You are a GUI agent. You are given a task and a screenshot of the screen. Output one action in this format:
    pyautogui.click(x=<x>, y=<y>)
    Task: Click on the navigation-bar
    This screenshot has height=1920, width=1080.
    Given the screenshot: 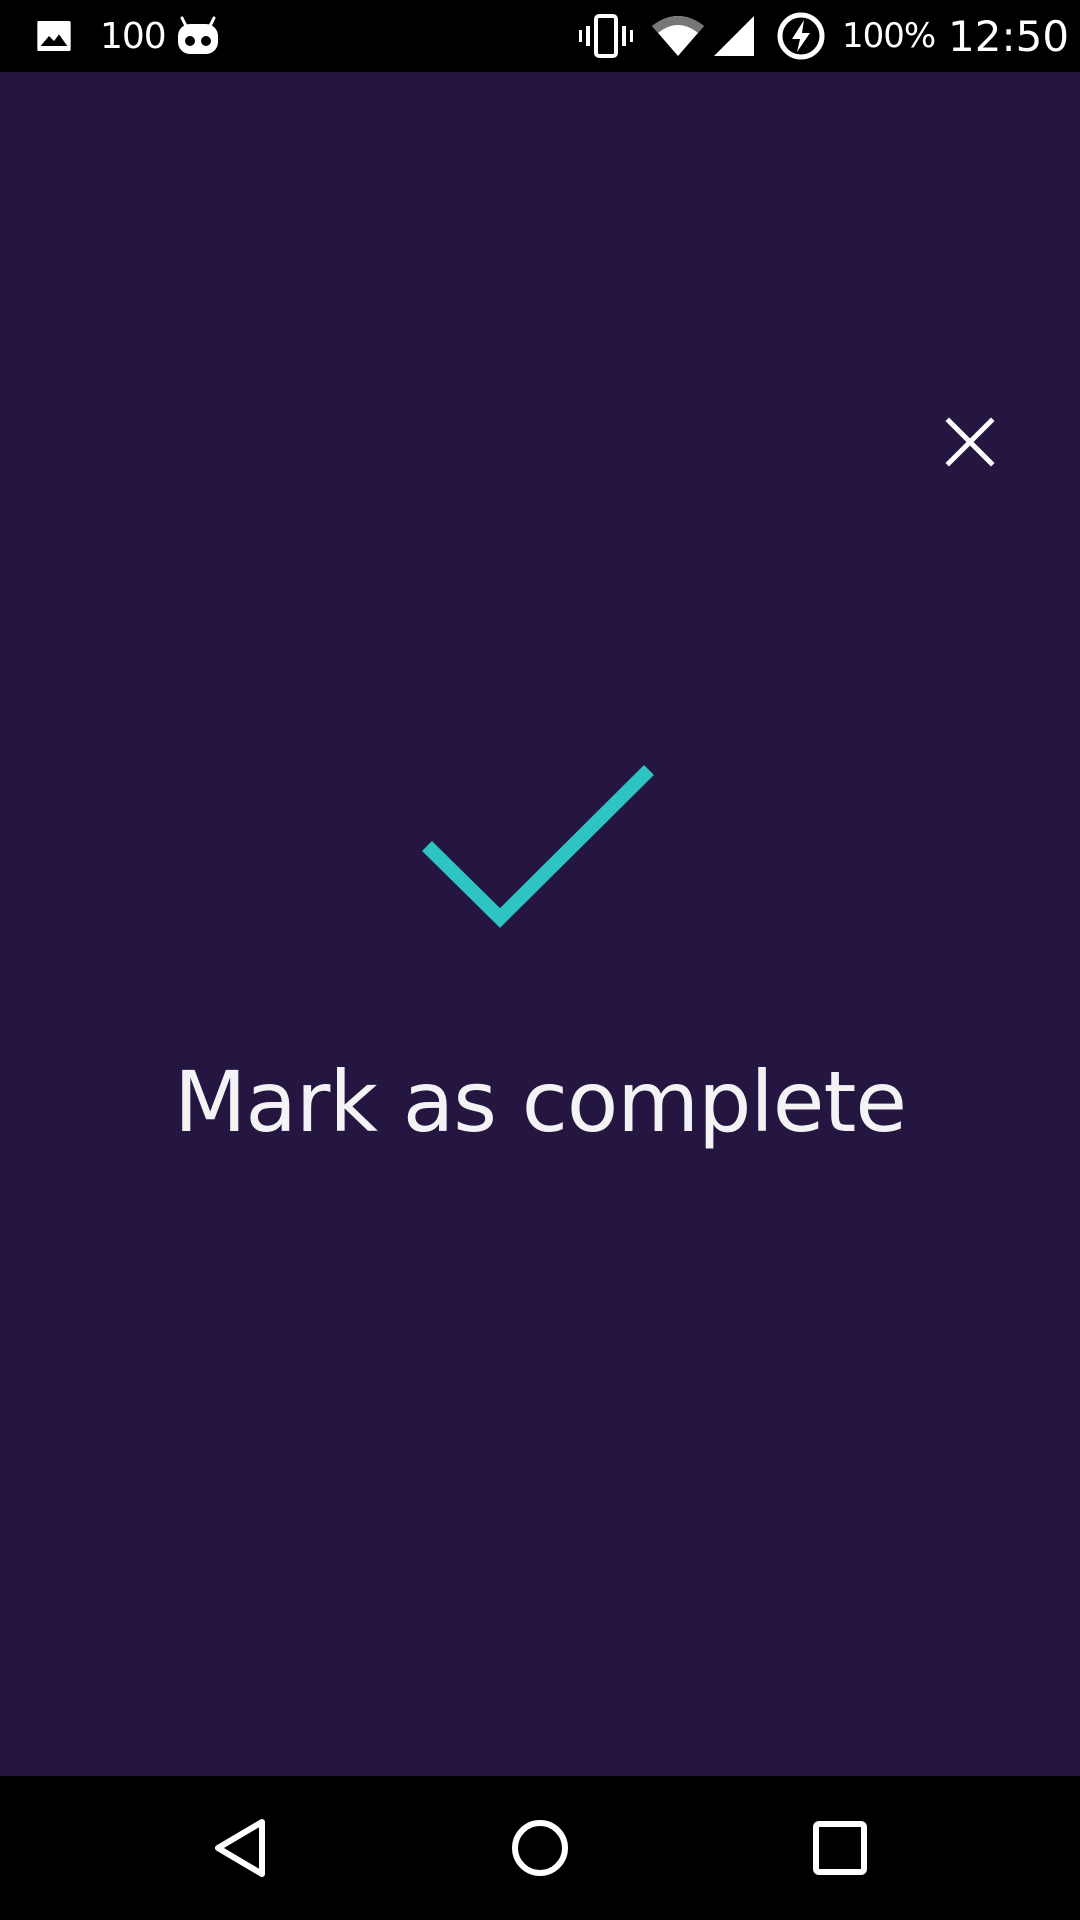 What is the action you would take?
    pyautogui.click(x=540, y=1848)
    